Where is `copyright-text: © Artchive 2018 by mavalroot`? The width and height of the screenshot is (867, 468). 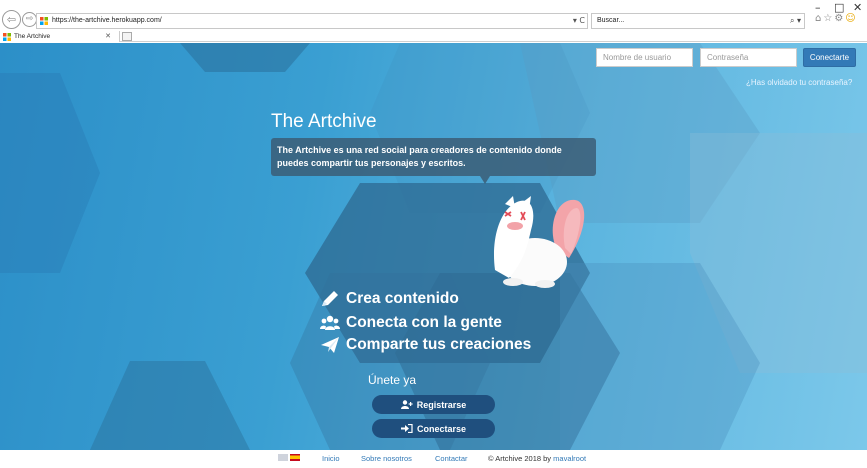 copyright-text: © Artchive 2018 by mavalroot is located at coordinates (537, 458).